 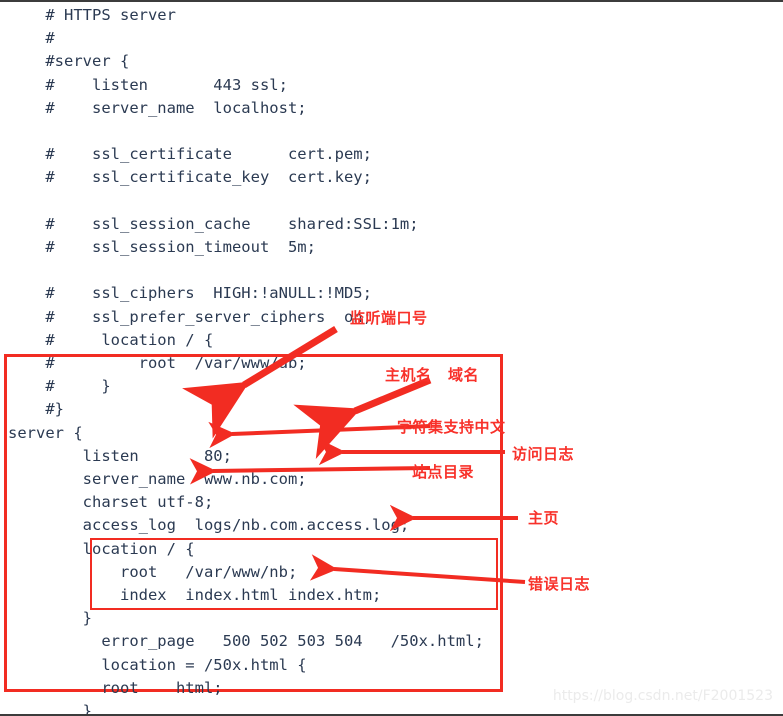 What do you see at coordinates (443, 472) in the screenshot?
I see `annotation-site-directory: 站点目录` at bounding box center [443, 472].